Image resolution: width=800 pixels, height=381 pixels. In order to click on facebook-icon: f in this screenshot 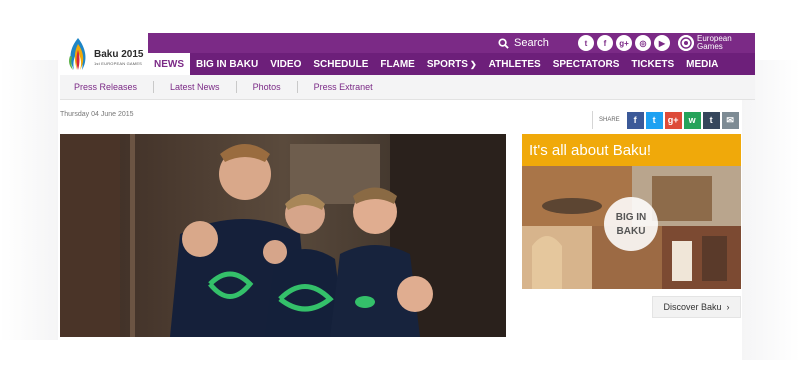, I will do `click(605, 43)`.